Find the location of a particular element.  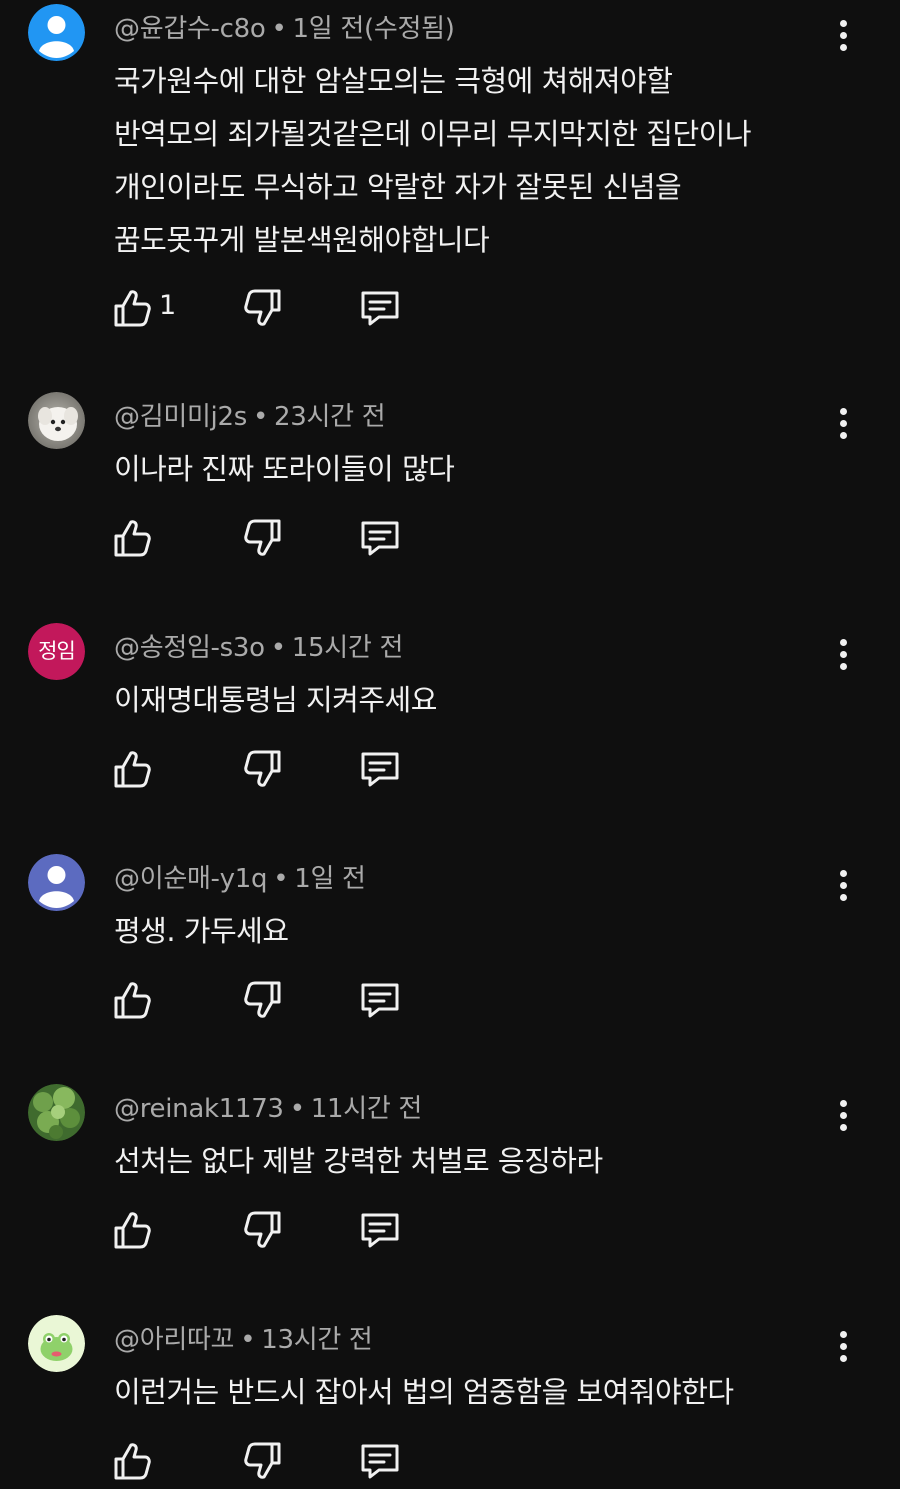

comment-text: 선처는 없다 제발 강력한 처벌로 응징하라 is located at coordinates (358, 1161).